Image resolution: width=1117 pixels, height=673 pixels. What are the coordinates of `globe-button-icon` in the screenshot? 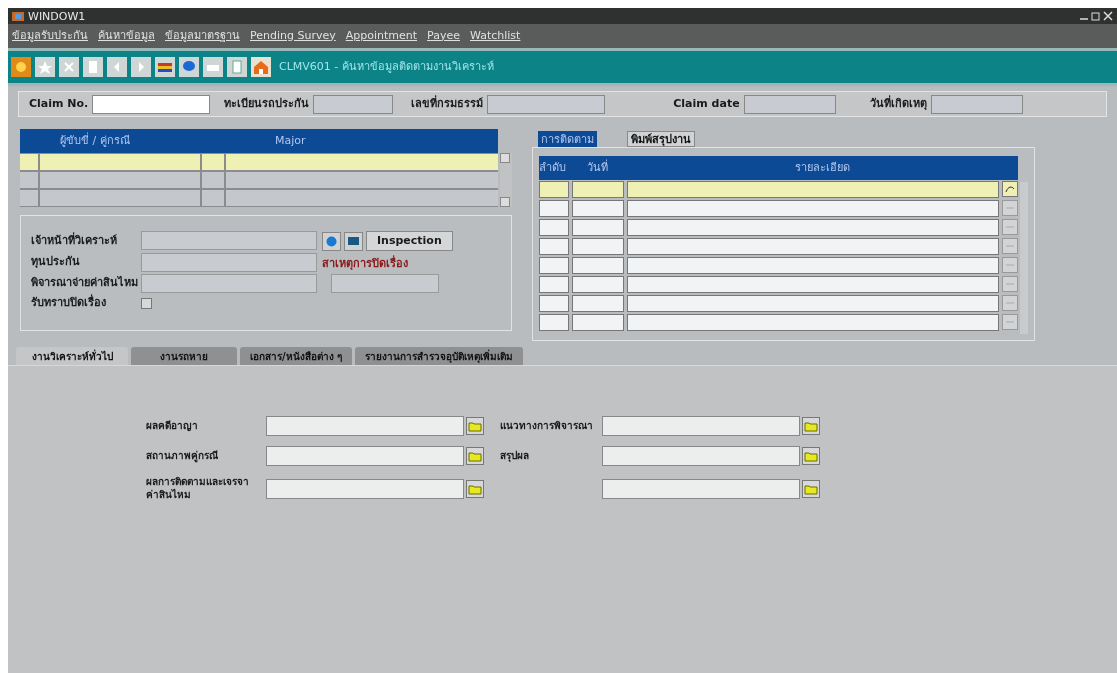 It's located at (331, 241).